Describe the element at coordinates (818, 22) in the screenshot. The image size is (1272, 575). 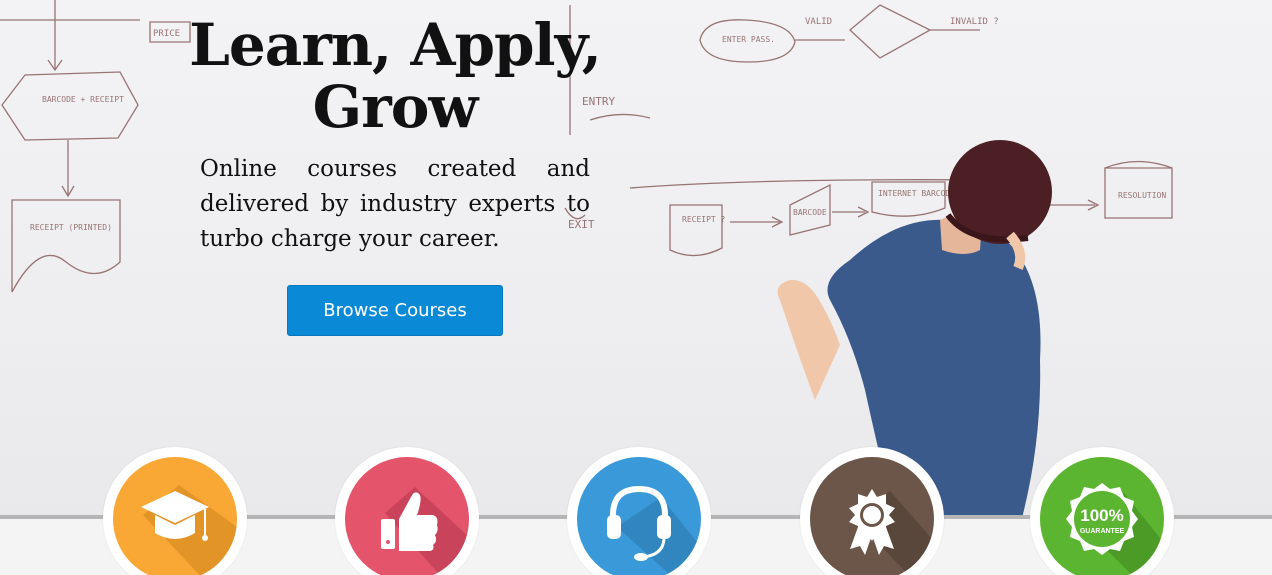
I see `note-valid: VALID` at that location.